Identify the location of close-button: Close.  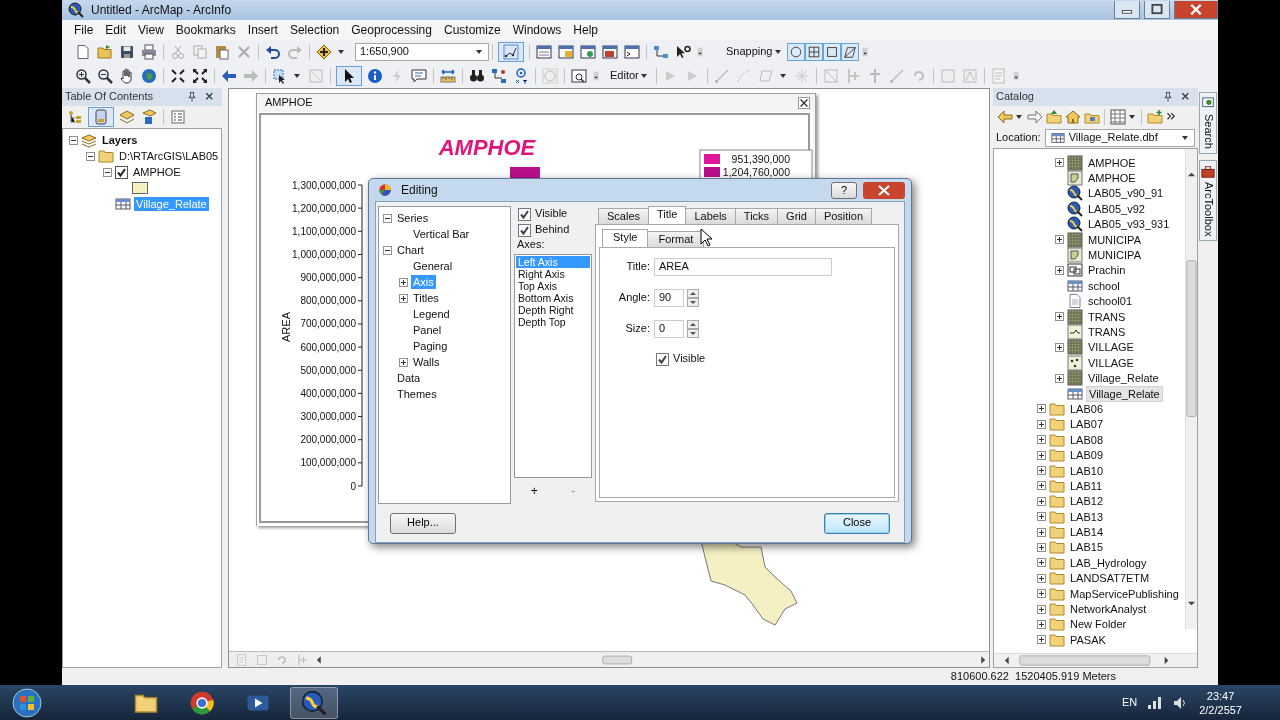
(857, 523).